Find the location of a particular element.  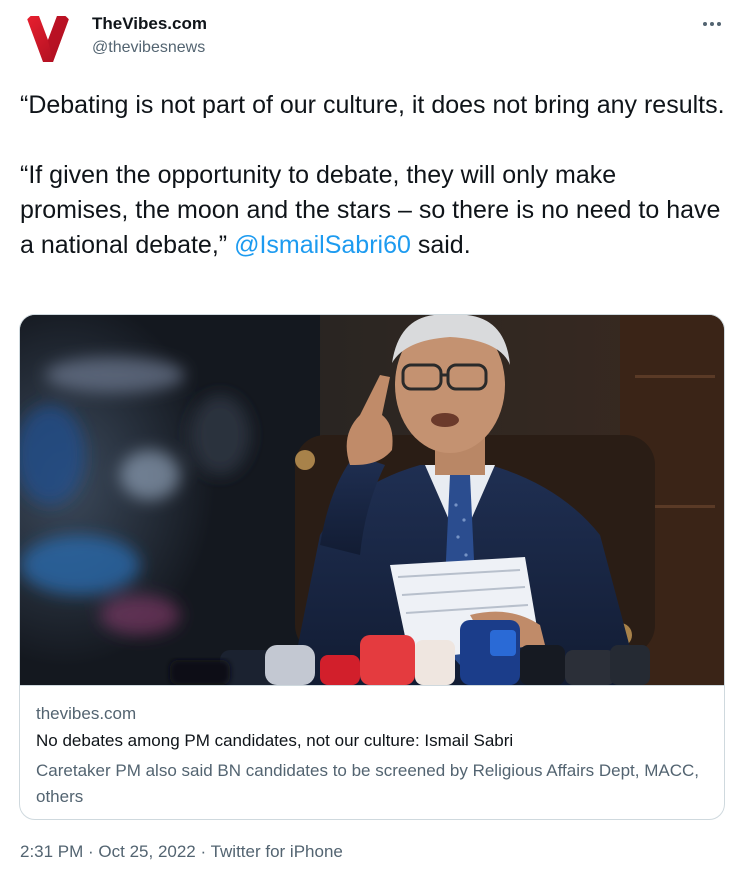

author-avatar is located at coordinates (48, 38).